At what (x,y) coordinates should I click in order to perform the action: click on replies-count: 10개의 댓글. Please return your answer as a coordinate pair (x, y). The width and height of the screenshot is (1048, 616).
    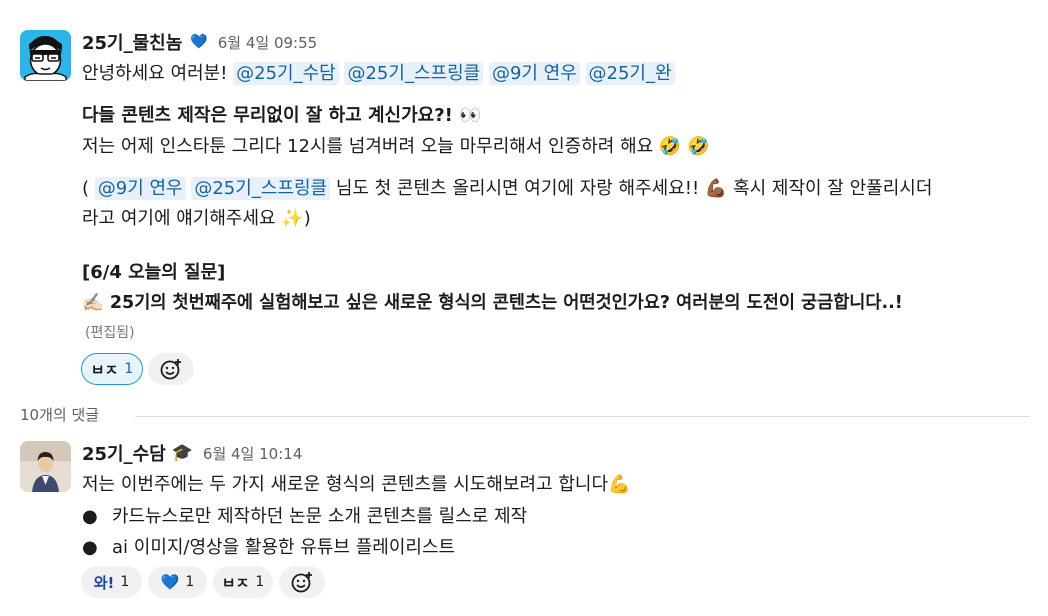
    Looking at the image, I should click on (67, 414).